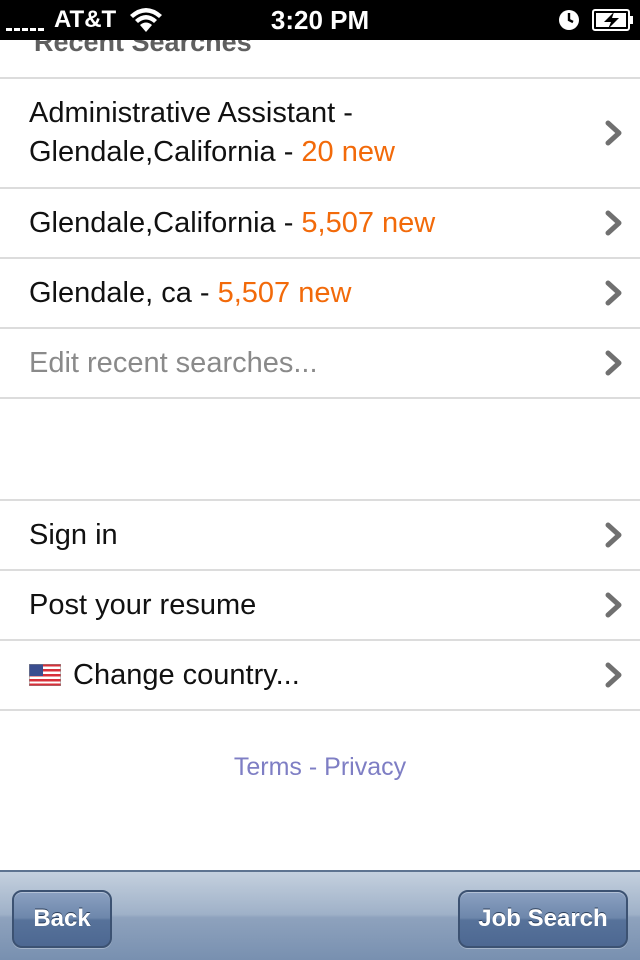  Describe the element at coordinates (320, 915) in the screenshot. I see `bottom-toolbar: Back Job Search` at that location.